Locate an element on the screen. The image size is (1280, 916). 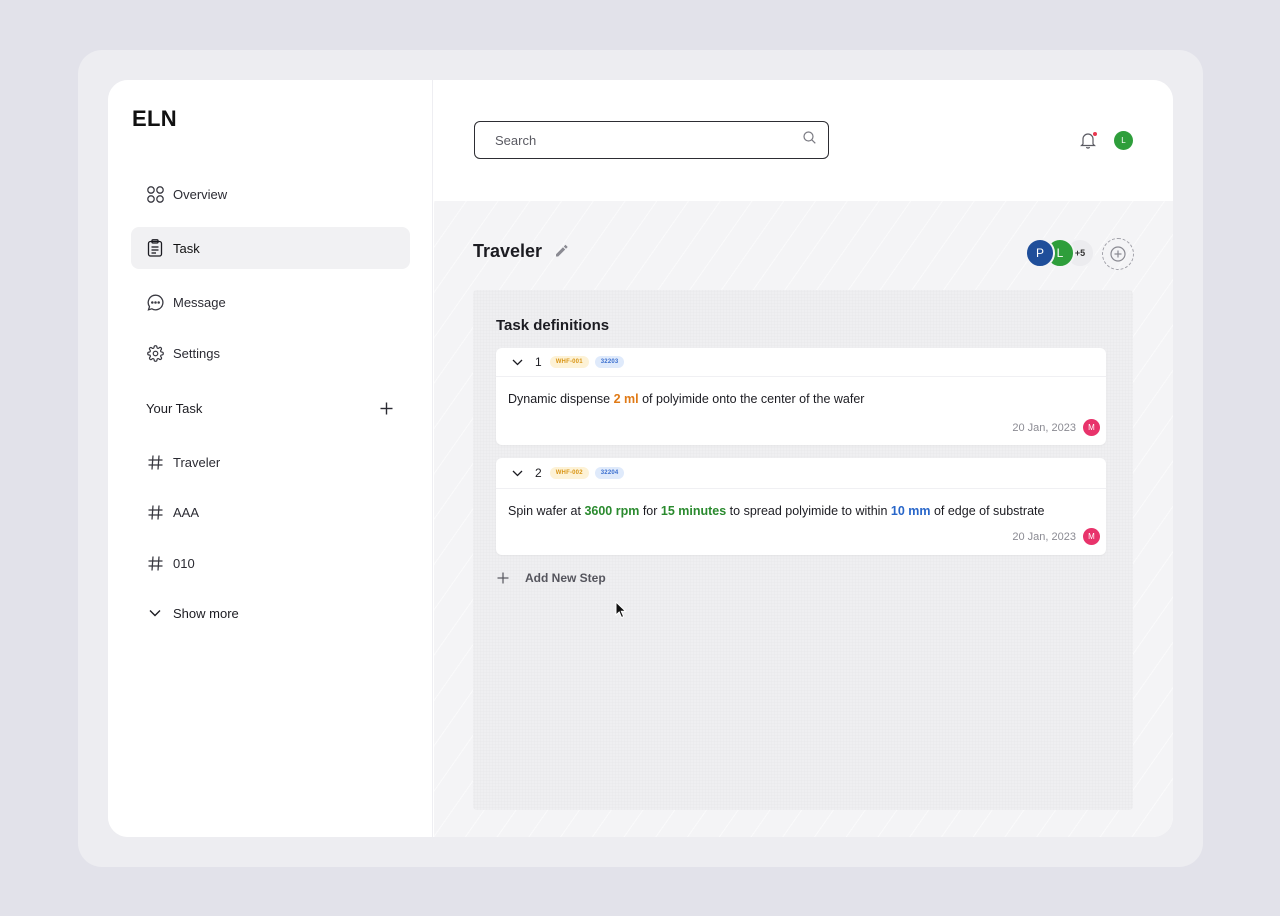
highlight-value: 10 mm is located at coordinates (910, 511).